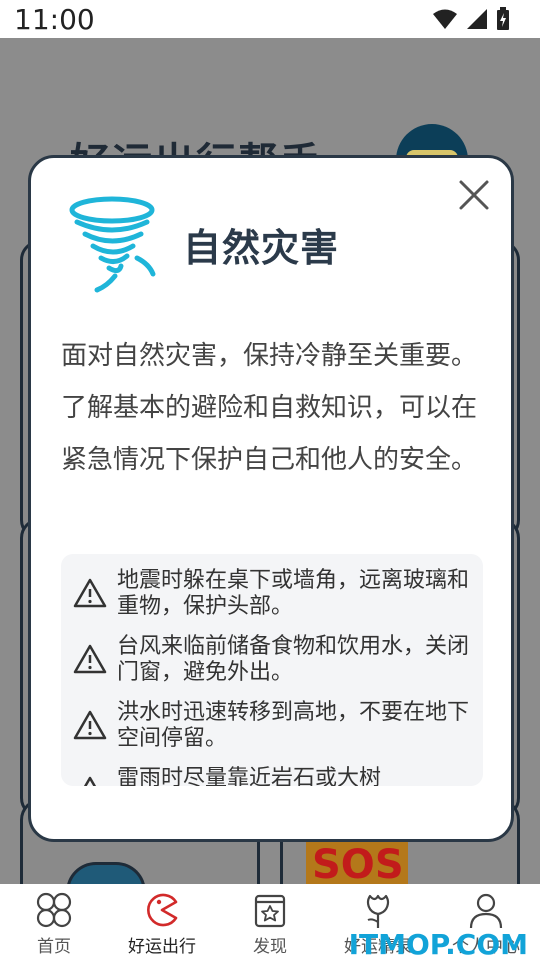  I want to click on star-card-icon, so click(270, 911).